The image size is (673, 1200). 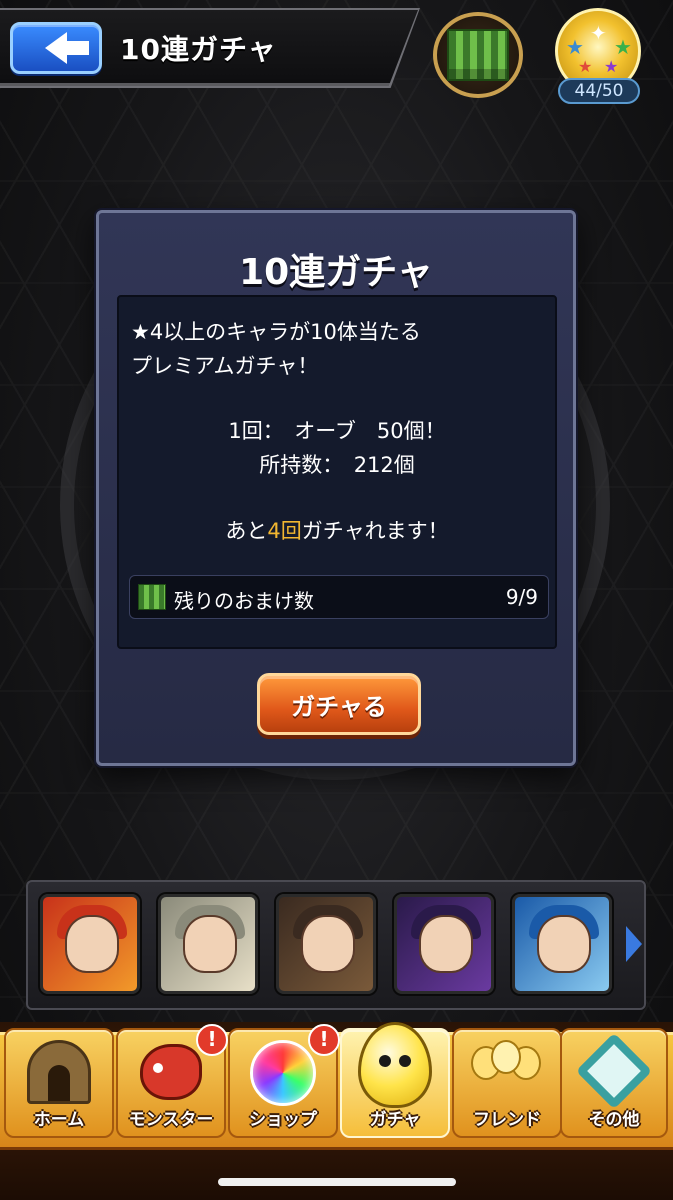 I want to click on remaining-prefix: あと, so click(x=246, y=531).